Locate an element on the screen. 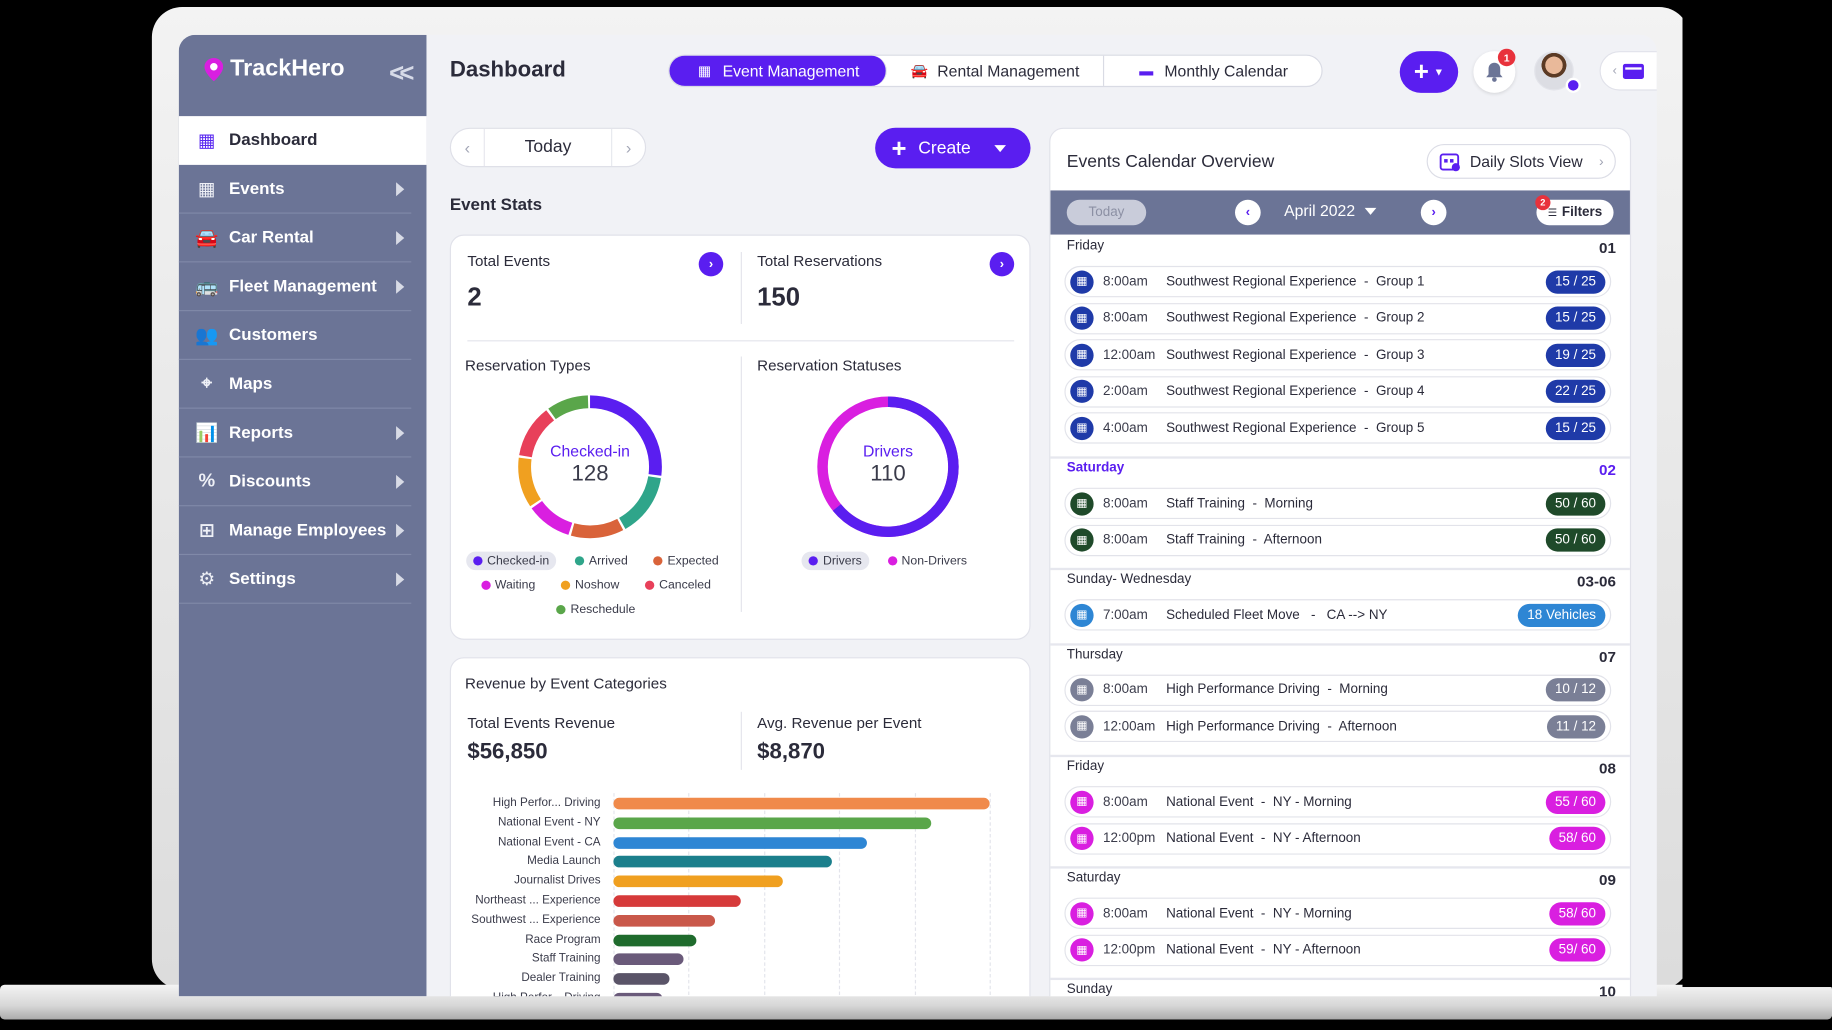 This screenshot has height=1030, width=1832. sidebar-item-events: ▦ Events is located at coordinates (295, 189).